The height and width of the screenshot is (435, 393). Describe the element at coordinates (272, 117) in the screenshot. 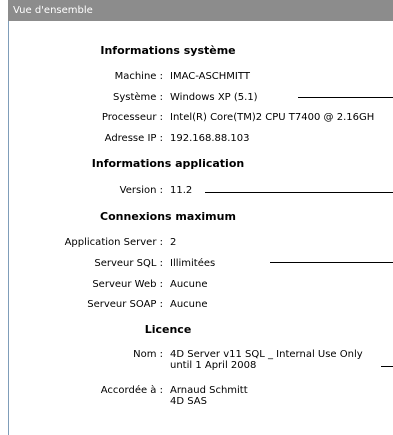

I see `value-processor: Intel(R) Core(TM)2 CPU T7400 @ 2.16GH` at that location.